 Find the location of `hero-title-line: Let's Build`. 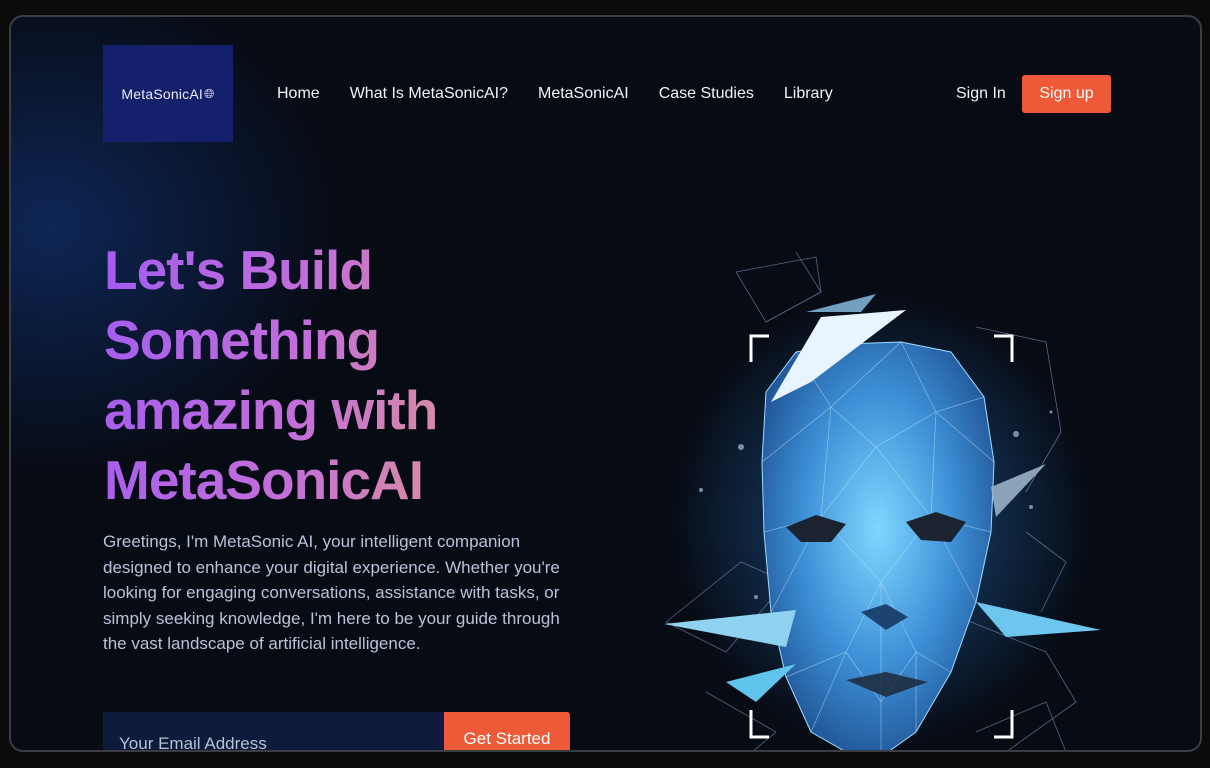

hero-title-line: Let's Build is located at coordinates (238, 270).